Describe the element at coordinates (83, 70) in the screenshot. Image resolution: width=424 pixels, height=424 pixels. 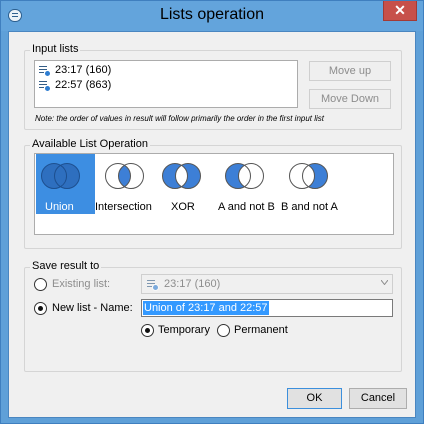
I see `list-item-label: 23:17 (160)` at that location.